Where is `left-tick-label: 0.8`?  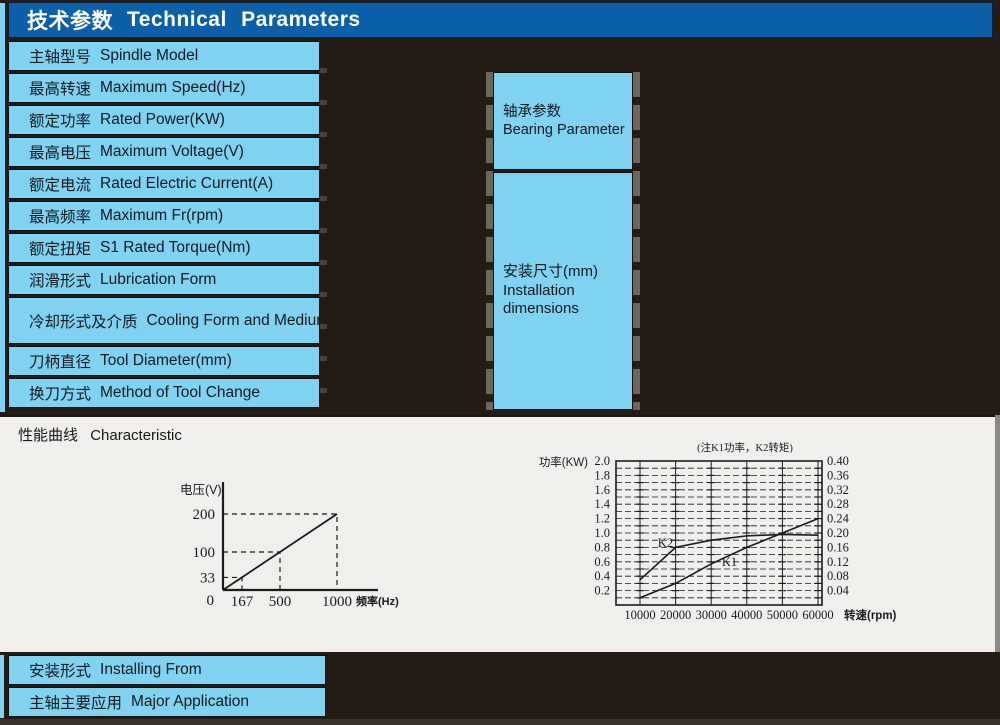
left-tick-label: 0.8 is located at coordinates (602, 547).